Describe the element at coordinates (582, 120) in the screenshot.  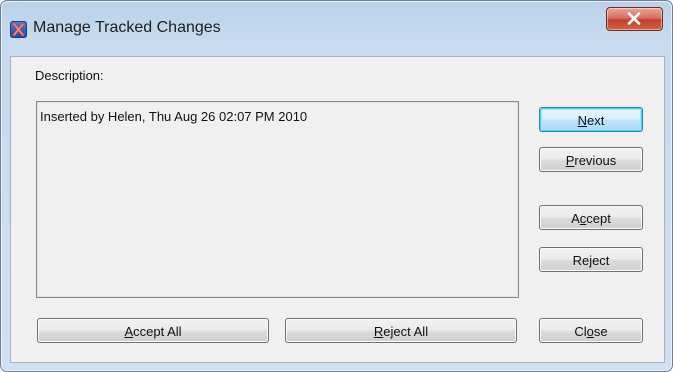
I see `next-label-key: N` at that location.